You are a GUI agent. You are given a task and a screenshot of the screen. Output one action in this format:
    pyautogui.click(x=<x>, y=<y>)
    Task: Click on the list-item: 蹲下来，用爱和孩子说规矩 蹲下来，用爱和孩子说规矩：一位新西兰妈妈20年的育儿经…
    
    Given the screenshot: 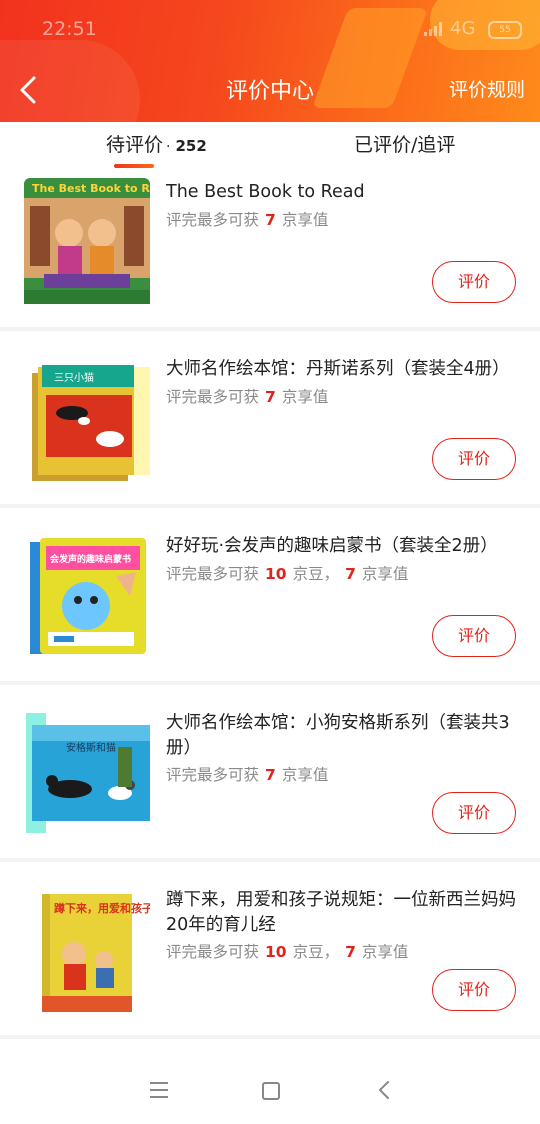 What is the action you would take?
    pyautogui.click(x=270, y=959)
    